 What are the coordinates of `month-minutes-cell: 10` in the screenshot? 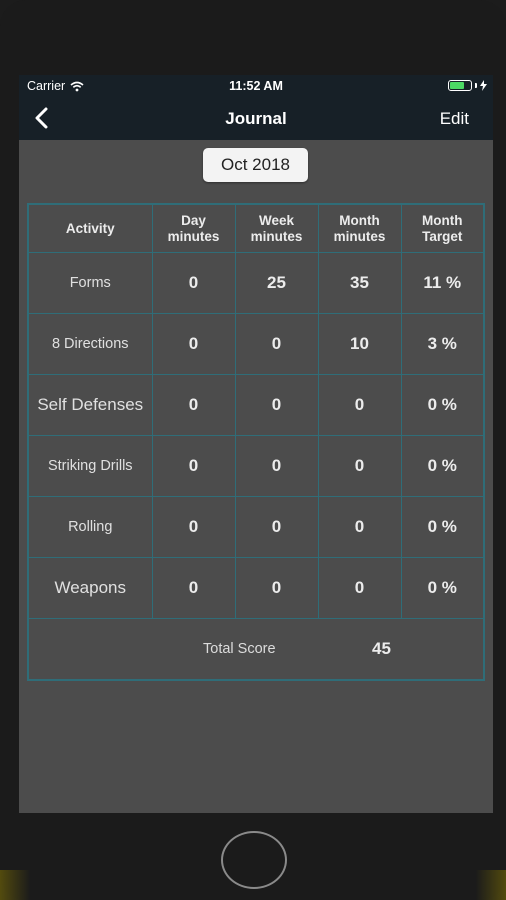 It's located at (359, 344).